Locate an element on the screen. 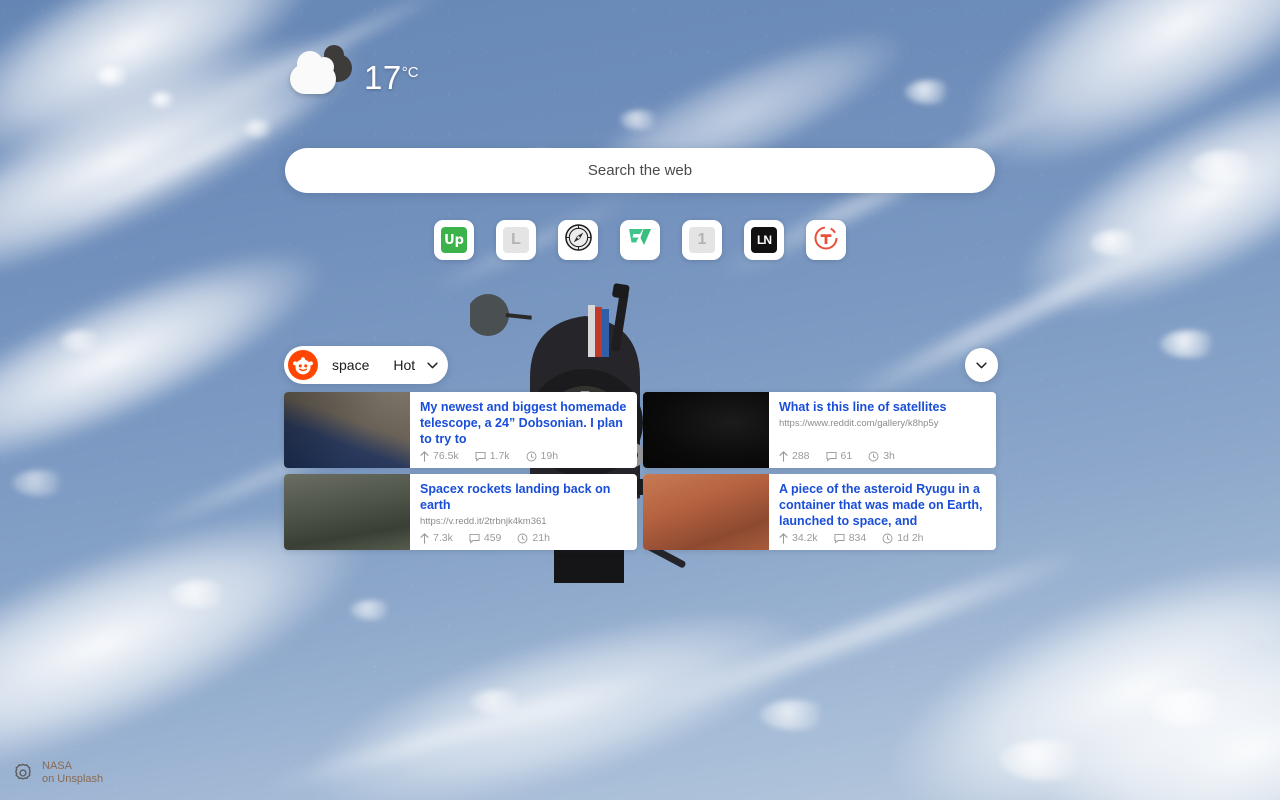 The height and width of the screenshot is (800, 1280). post-age: 3h is located at coordinates (881, 456).